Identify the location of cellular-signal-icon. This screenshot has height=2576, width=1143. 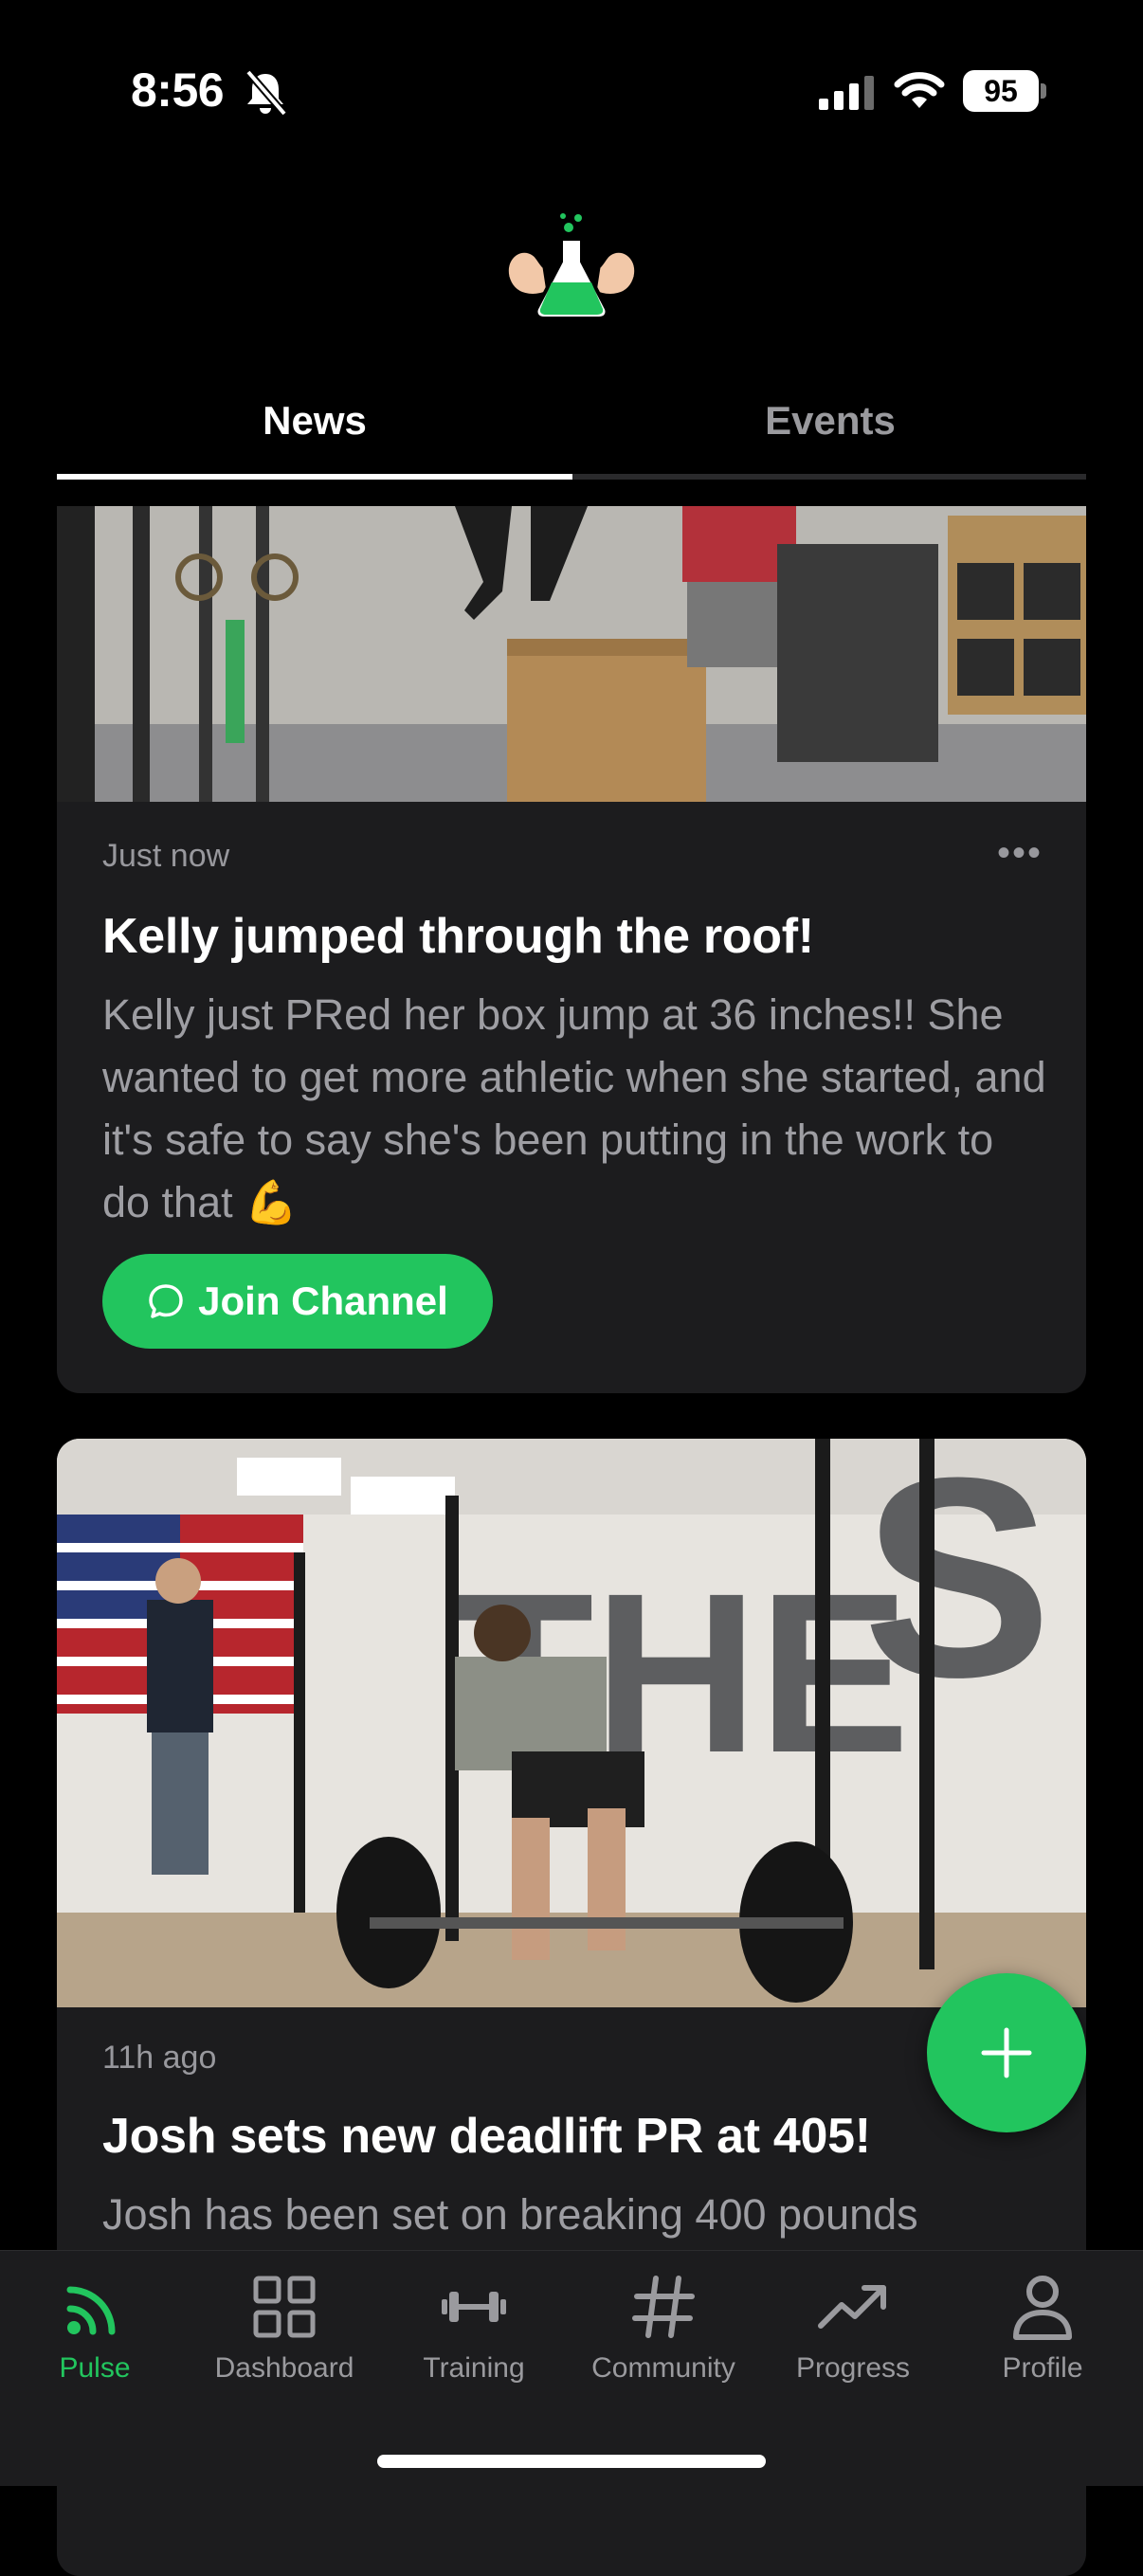
(846, 93).